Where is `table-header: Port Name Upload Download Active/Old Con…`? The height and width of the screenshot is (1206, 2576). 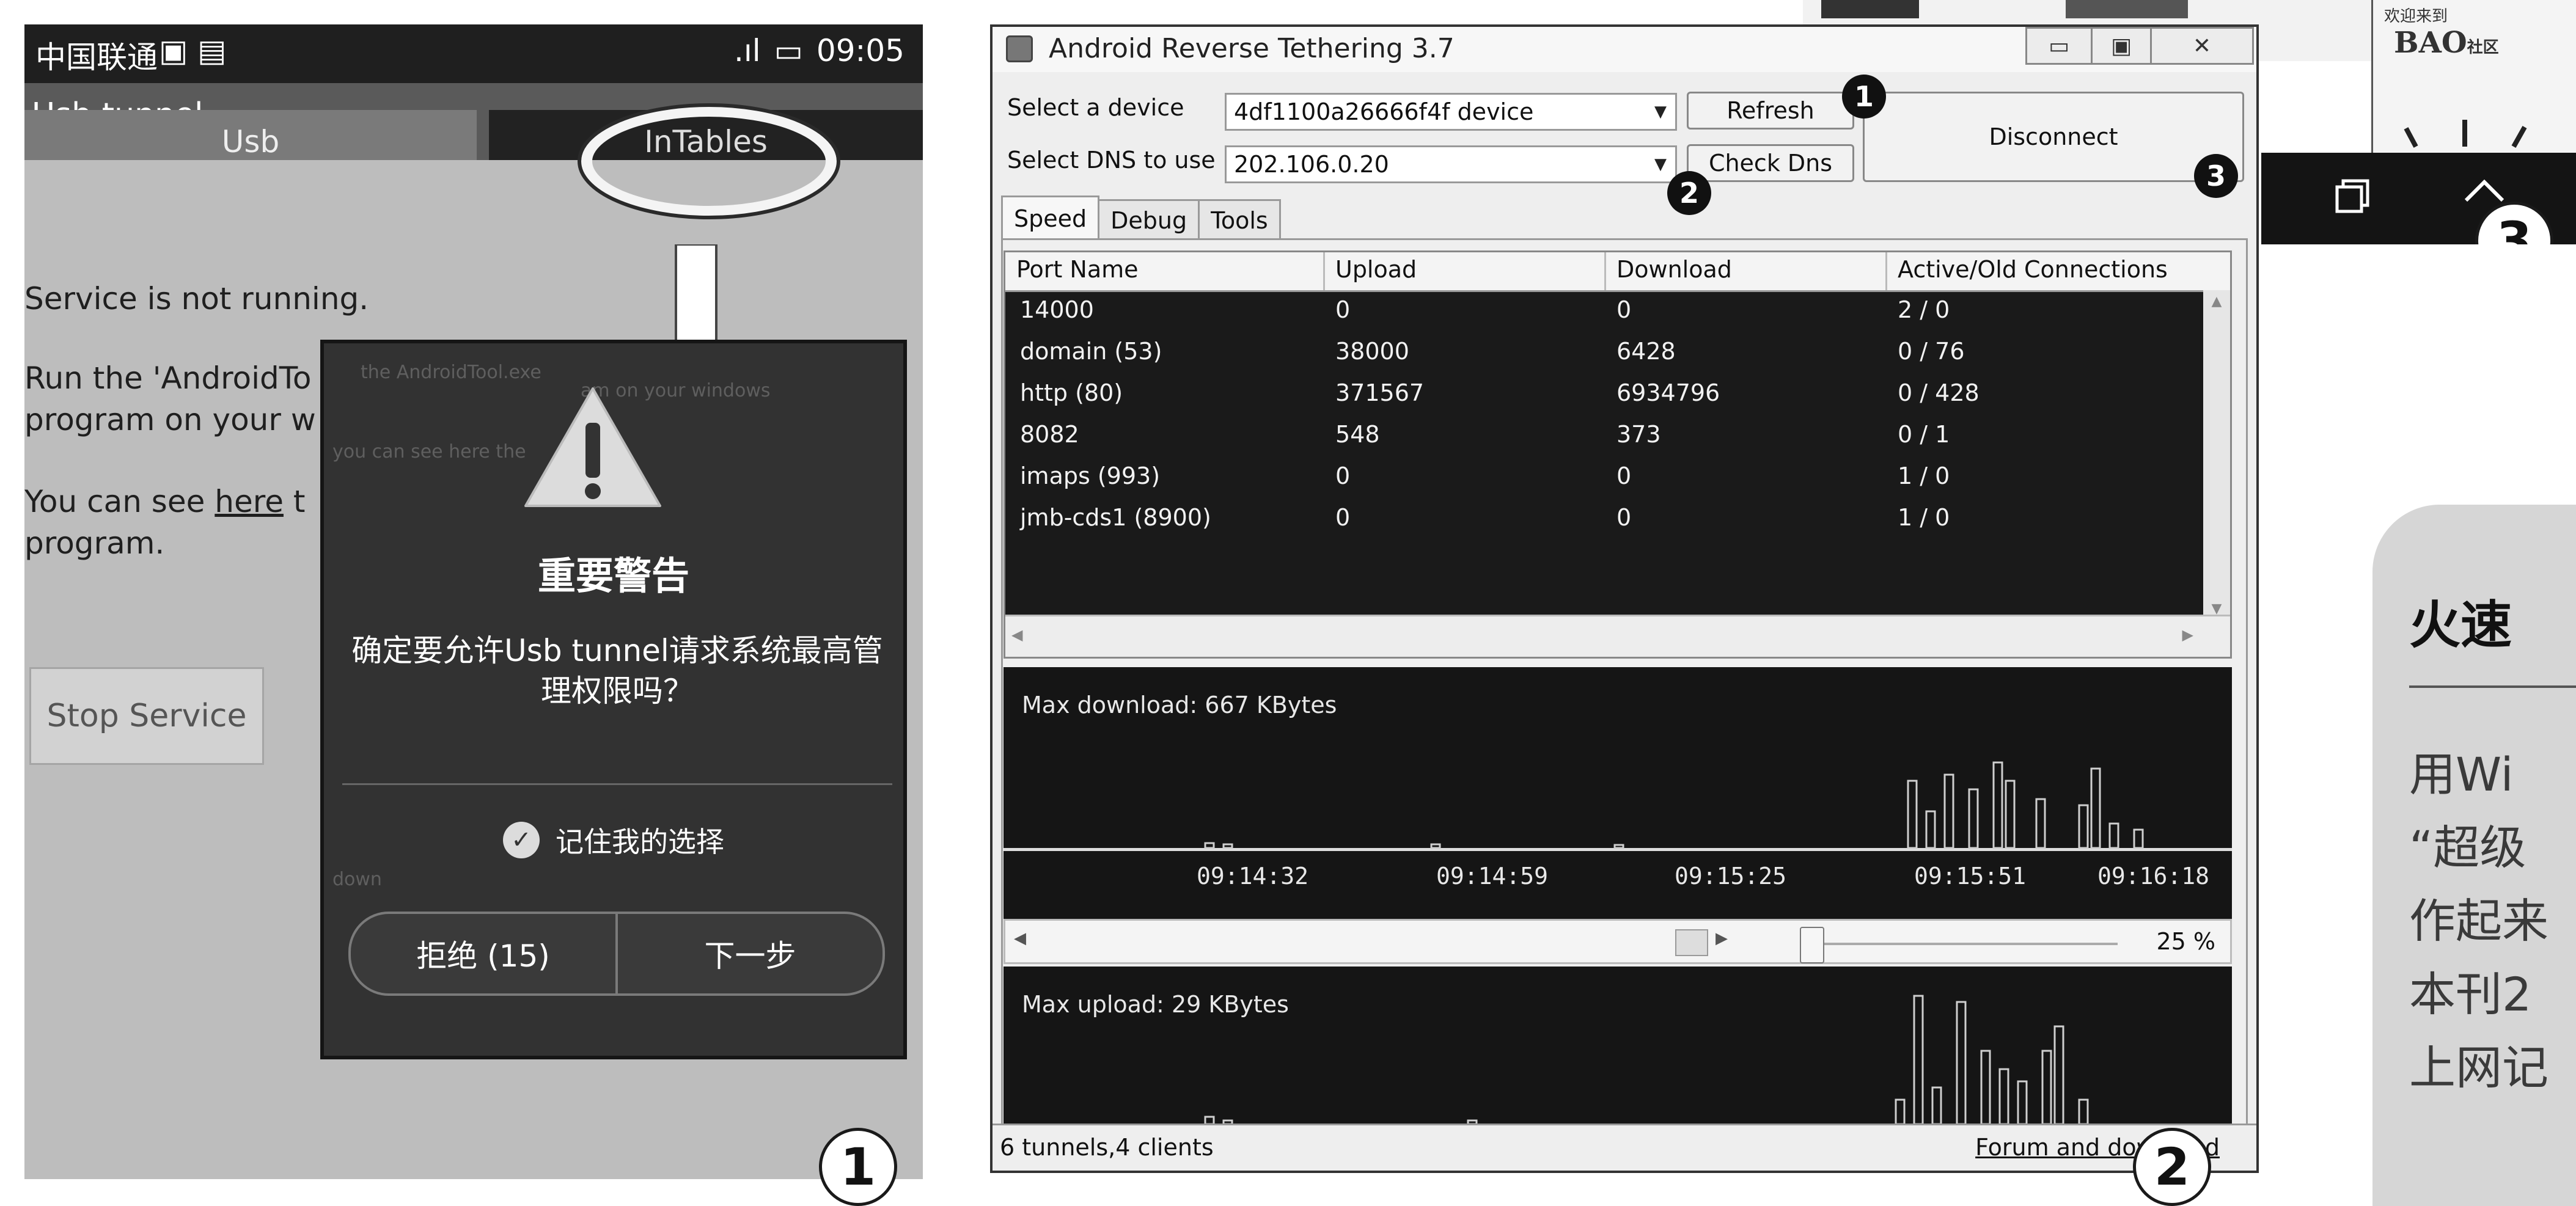 table-header: Port Name Upload Download Active/Old Con… is located at coordinates (1617, 272).